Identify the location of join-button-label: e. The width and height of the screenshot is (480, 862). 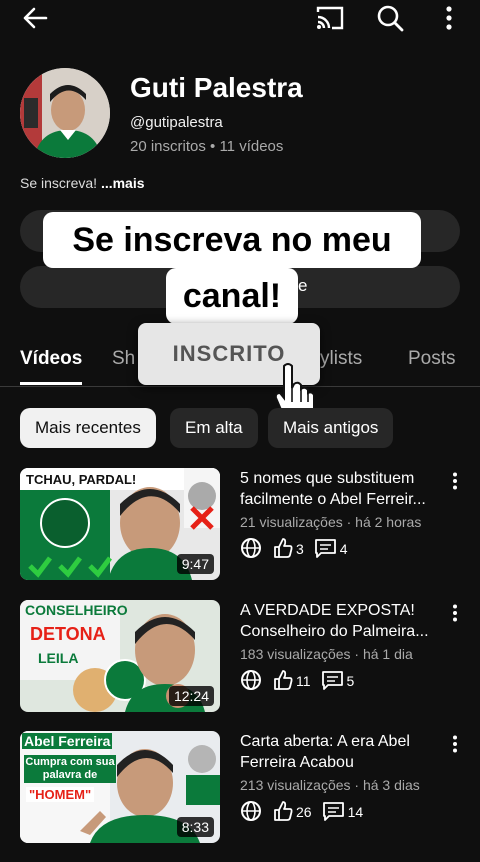
(303, 285).